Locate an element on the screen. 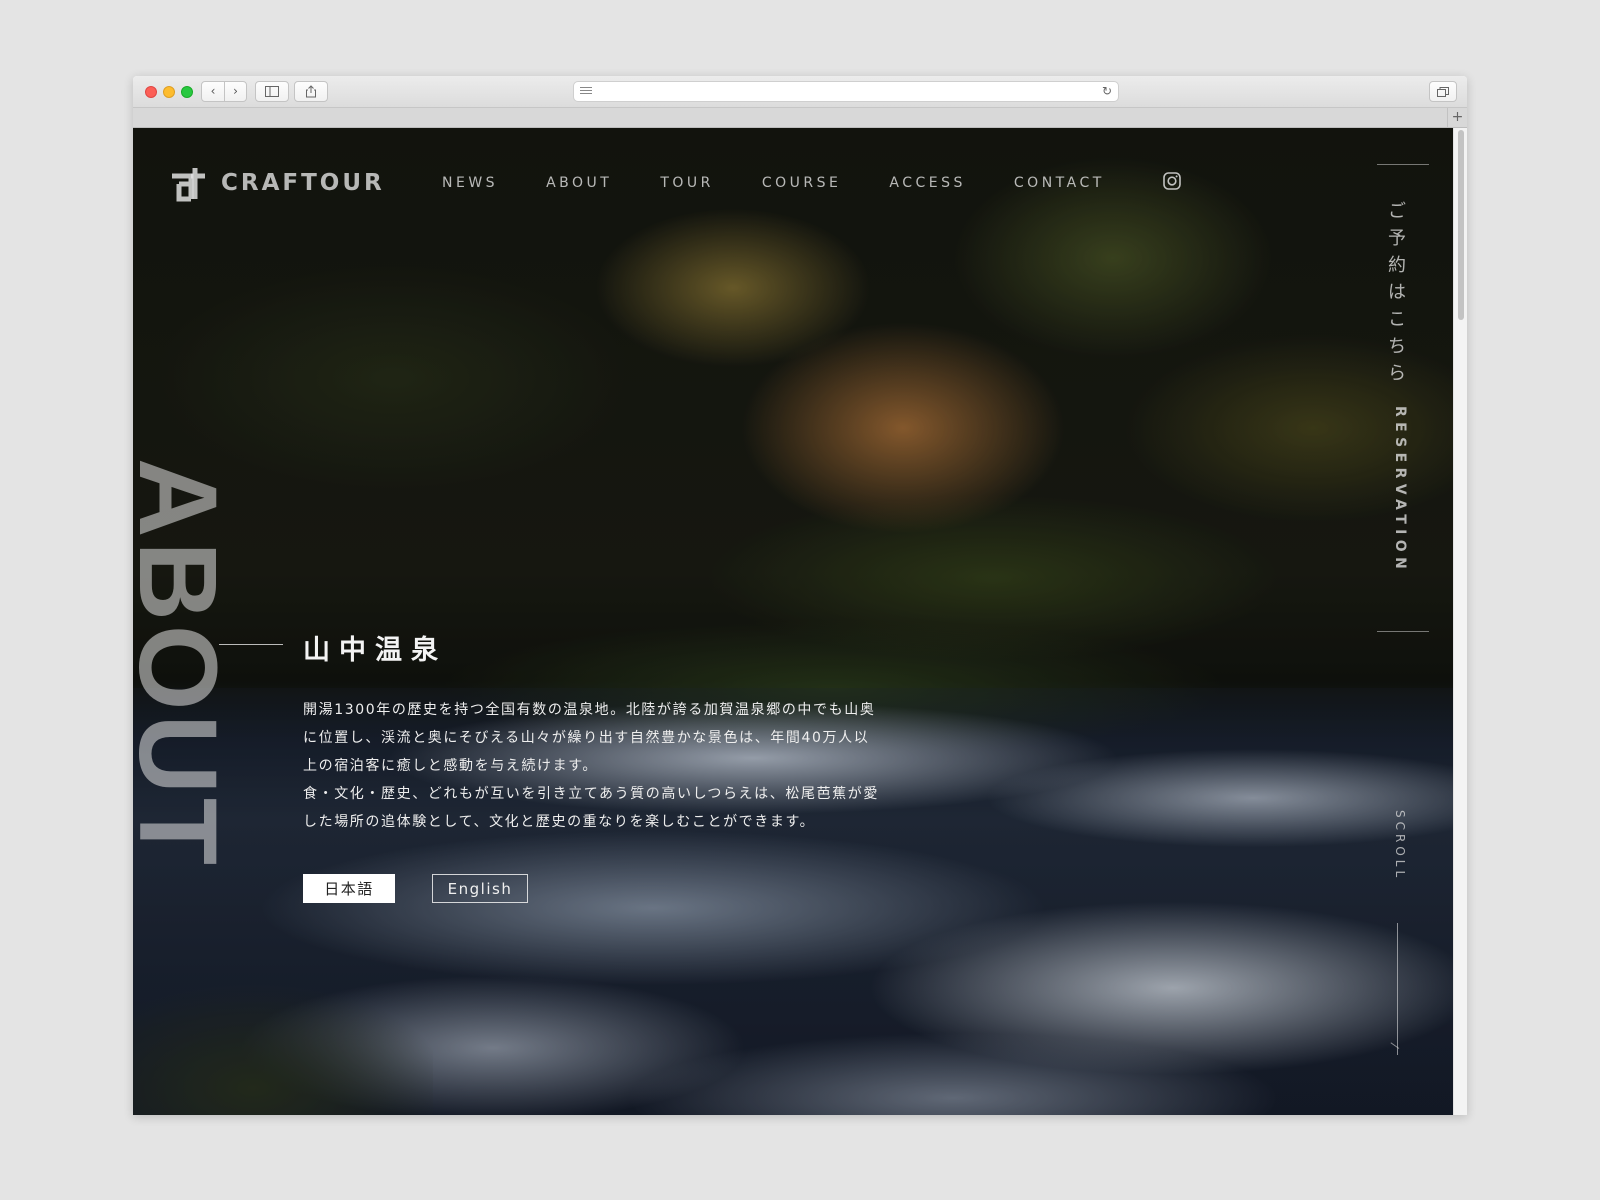 Image resolution: width=1600 pixels, height=1200 pixels. share-icon is located at coordinates (311, 91).